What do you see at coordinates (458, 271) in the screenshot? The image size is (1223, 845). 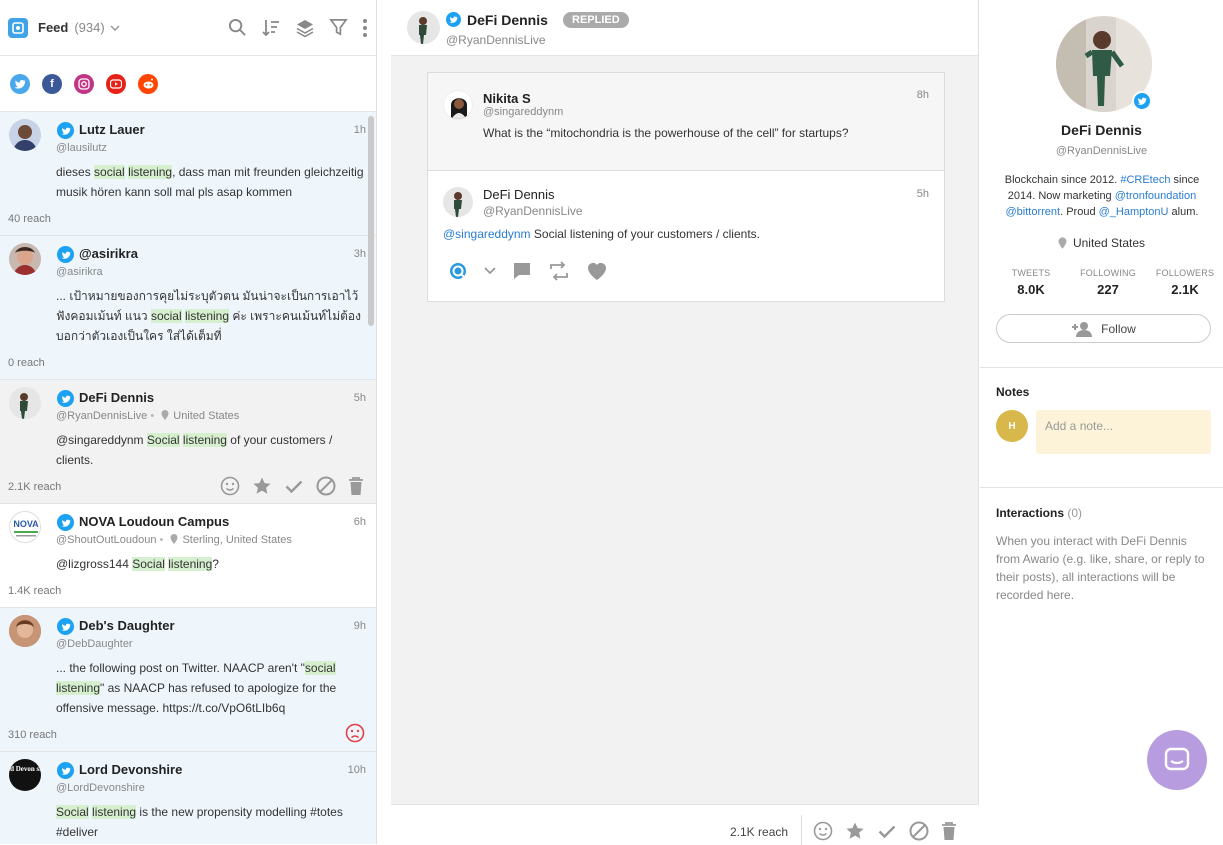 I see `awario-reply-icon` at bounding box center [458, 271].